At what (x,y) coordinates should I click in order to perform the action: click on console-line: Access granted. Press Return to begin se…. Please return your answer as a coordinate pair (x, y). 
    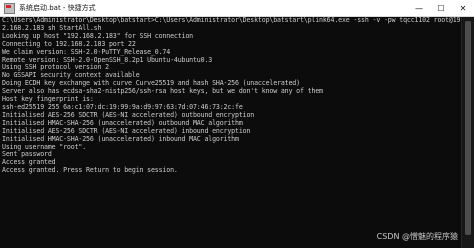
    Looking at the image, I should click on (90, 170).